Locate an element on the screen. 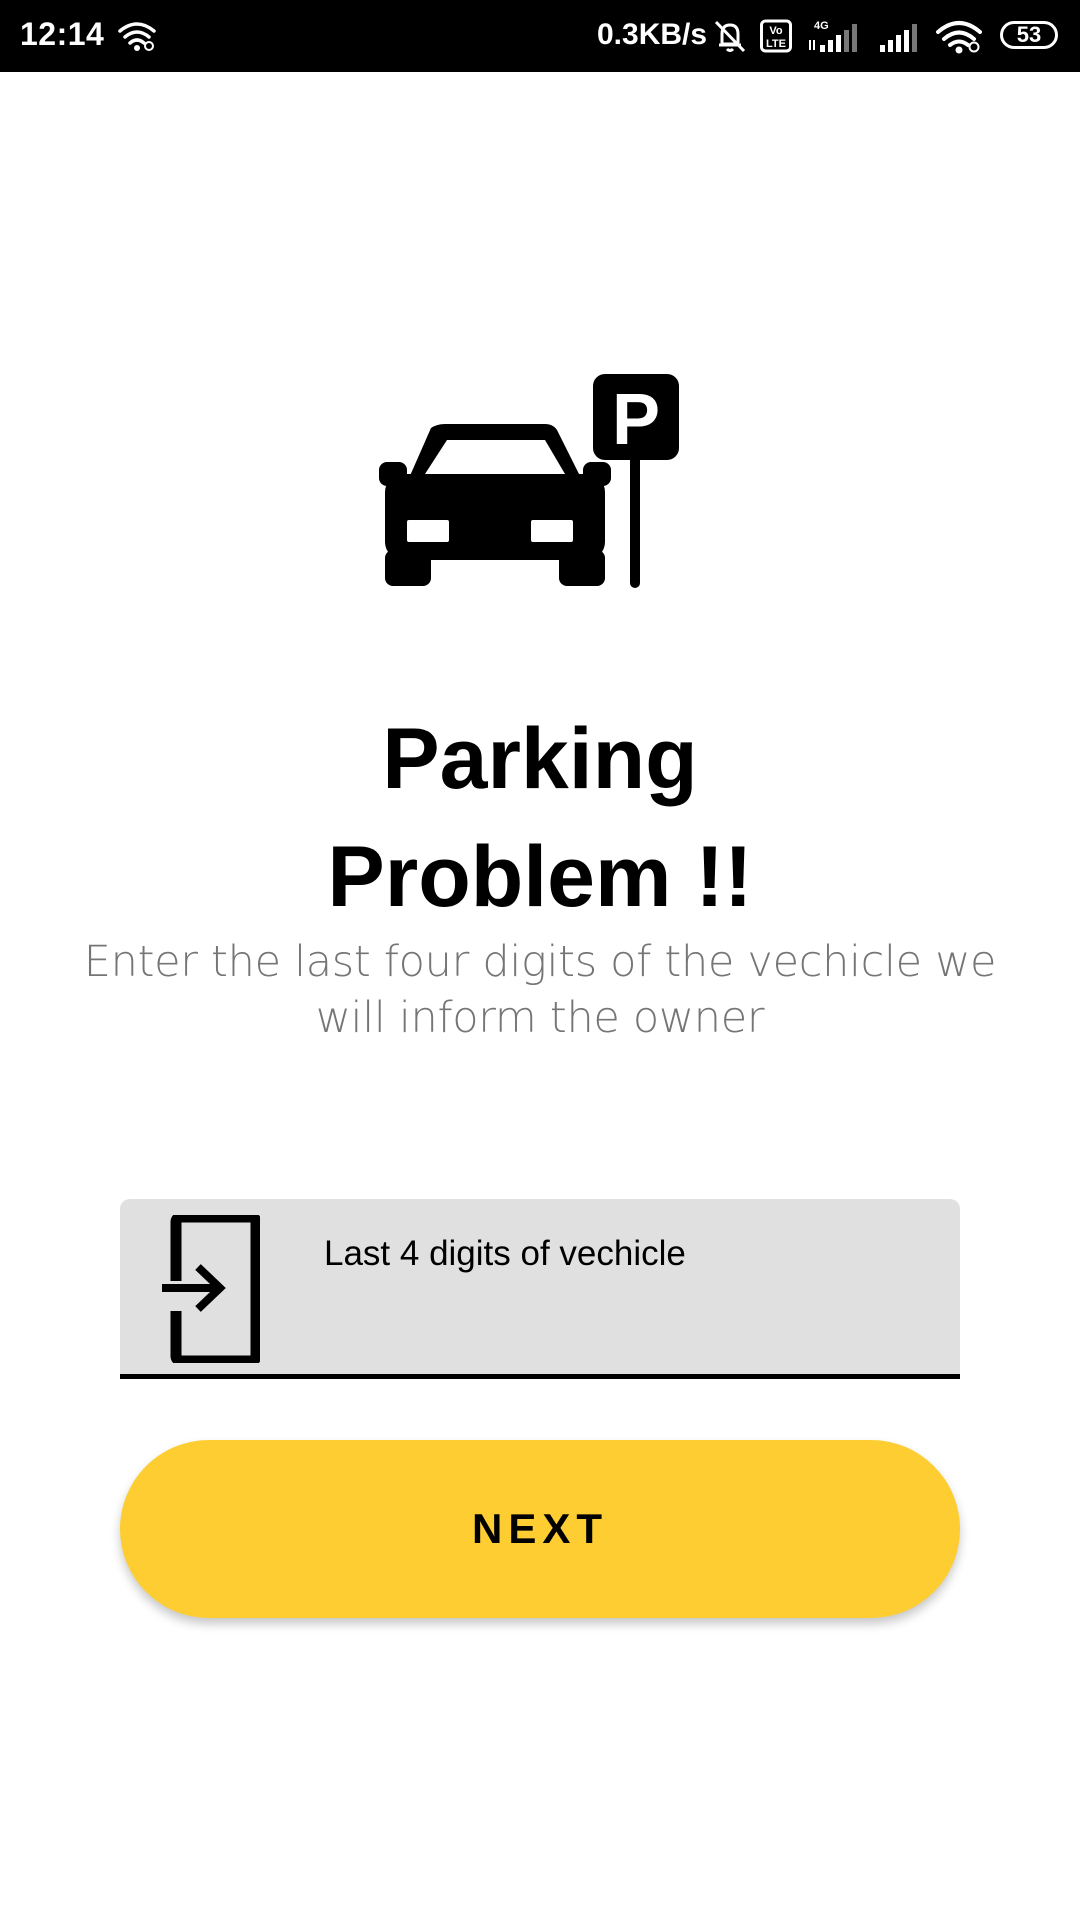  battery-icon: 53 is located at coordinates (1029, 35).